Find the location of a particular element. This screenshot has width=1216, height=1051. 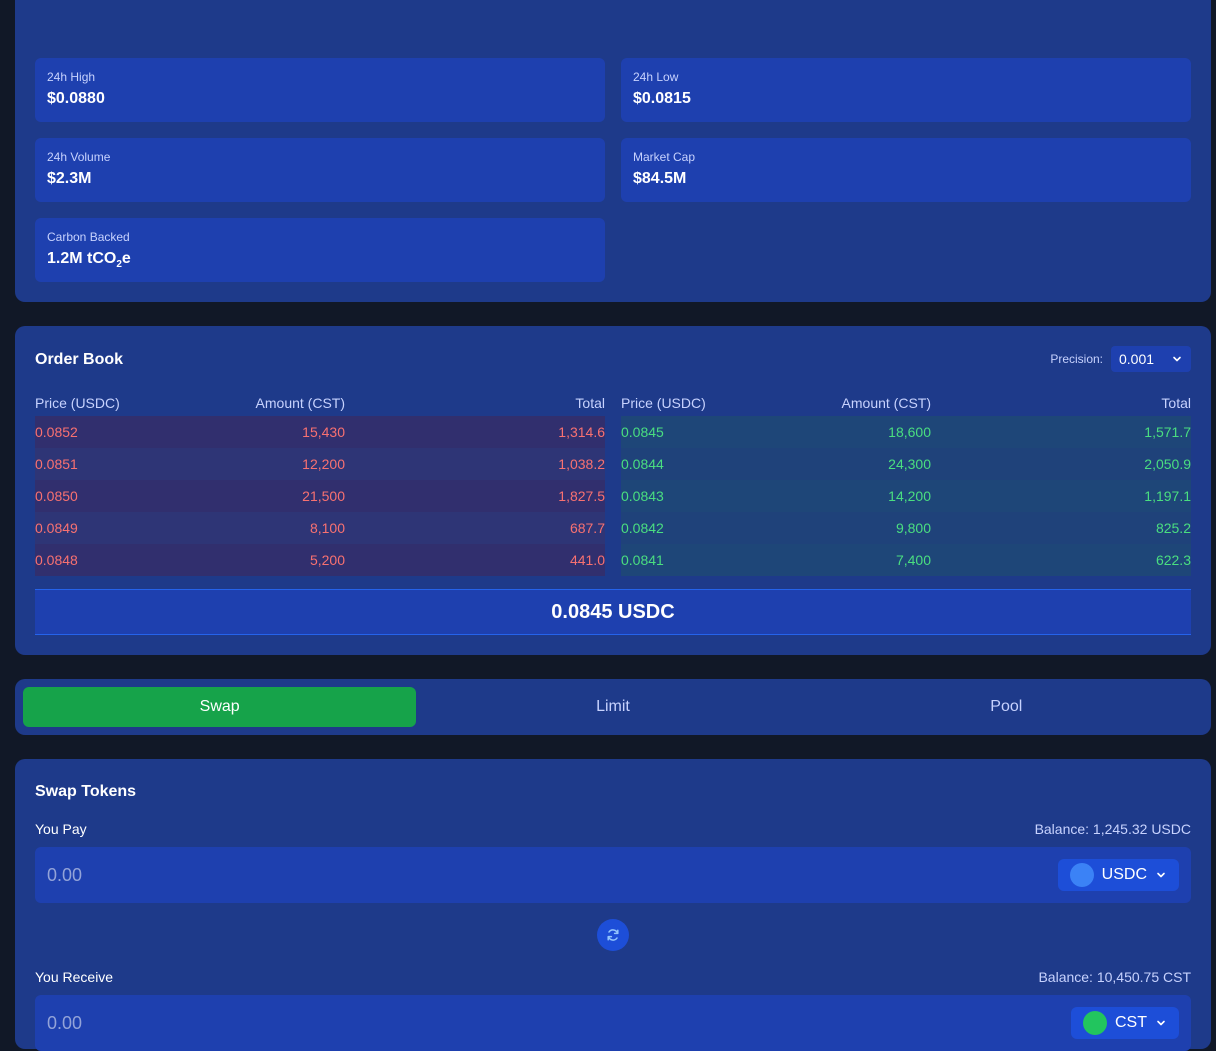

ask-price: 0.0851 is located at coordinates (56, 464).